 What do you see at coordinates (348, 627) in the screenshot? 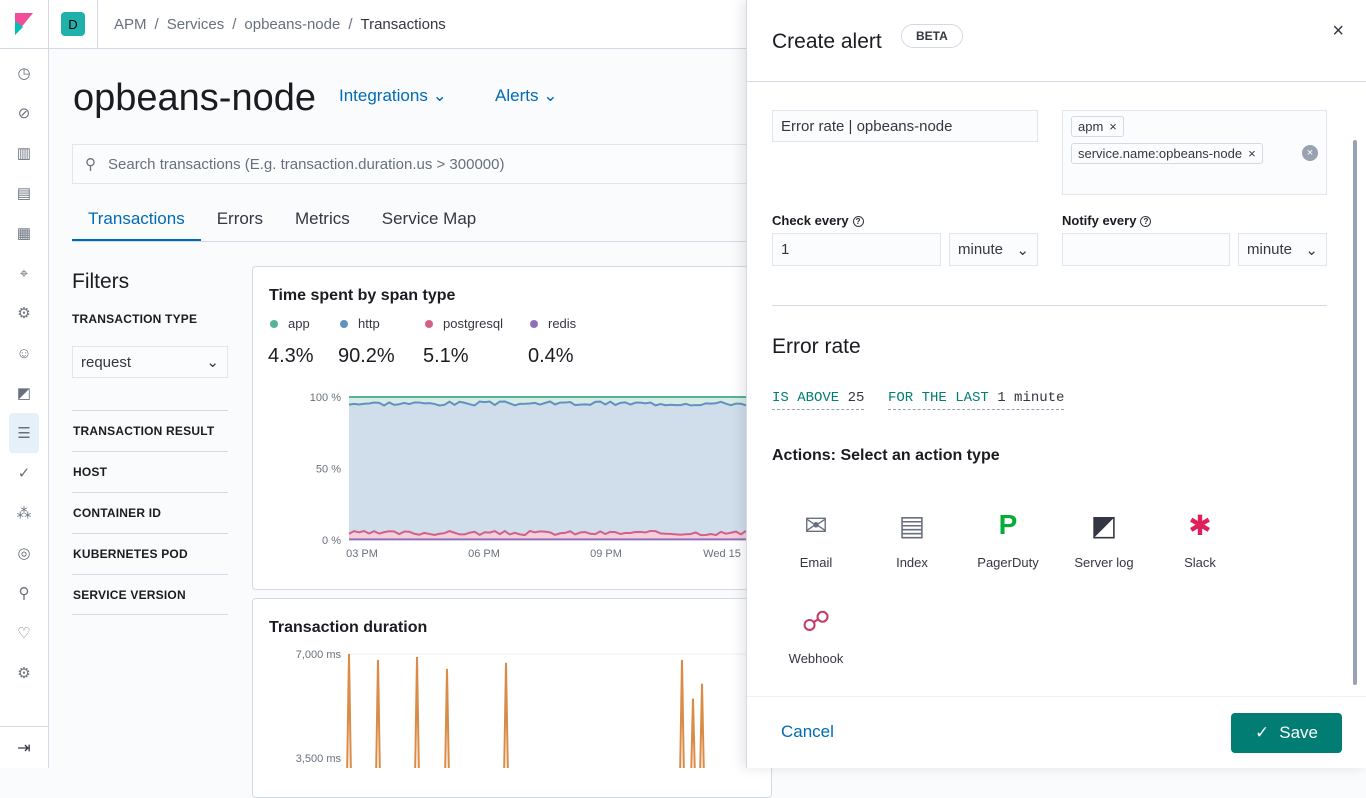
I see `duration-chart-title: Transaction duration` at bounding box center [348, 627].